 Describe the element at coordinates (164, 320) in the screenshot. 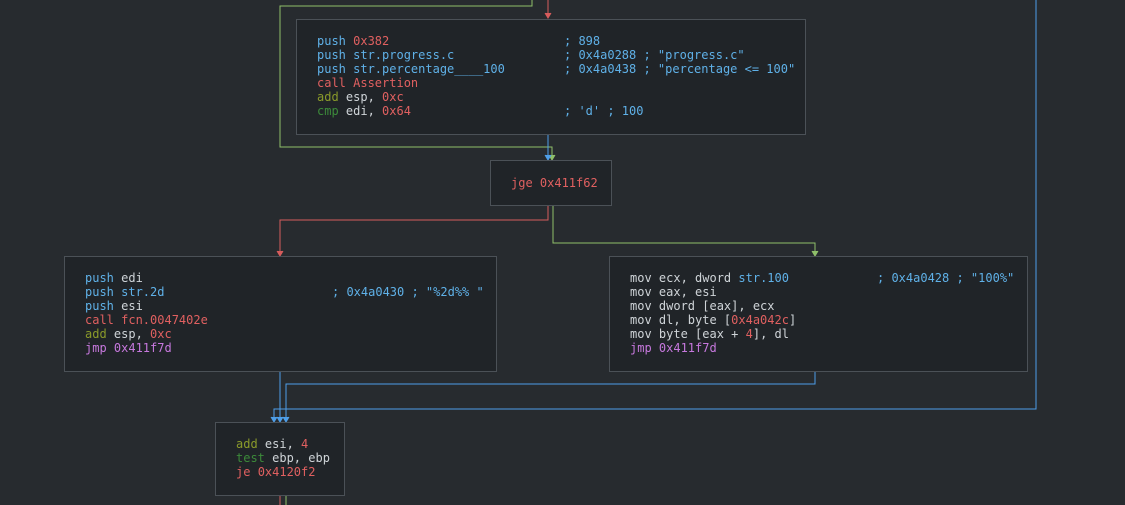

I see `asm-operand: fcn.0047402e` at that location.